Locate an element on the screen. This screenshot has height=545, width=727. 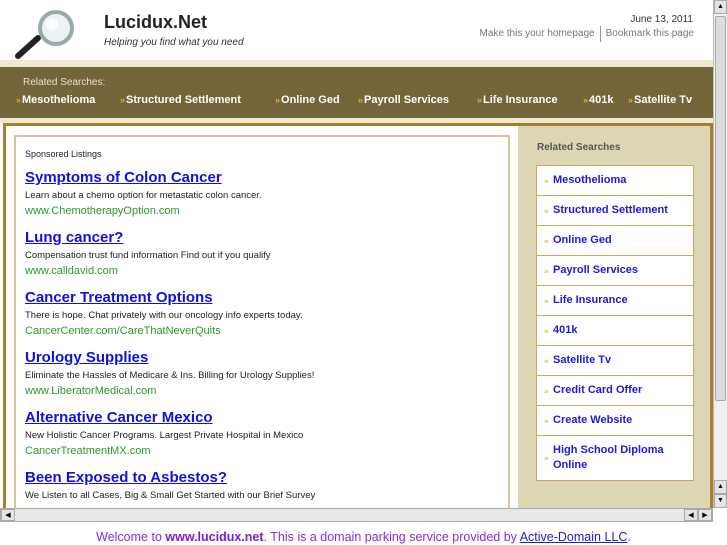
nav-item: »Online Ged is located at coordinates (307, 100).